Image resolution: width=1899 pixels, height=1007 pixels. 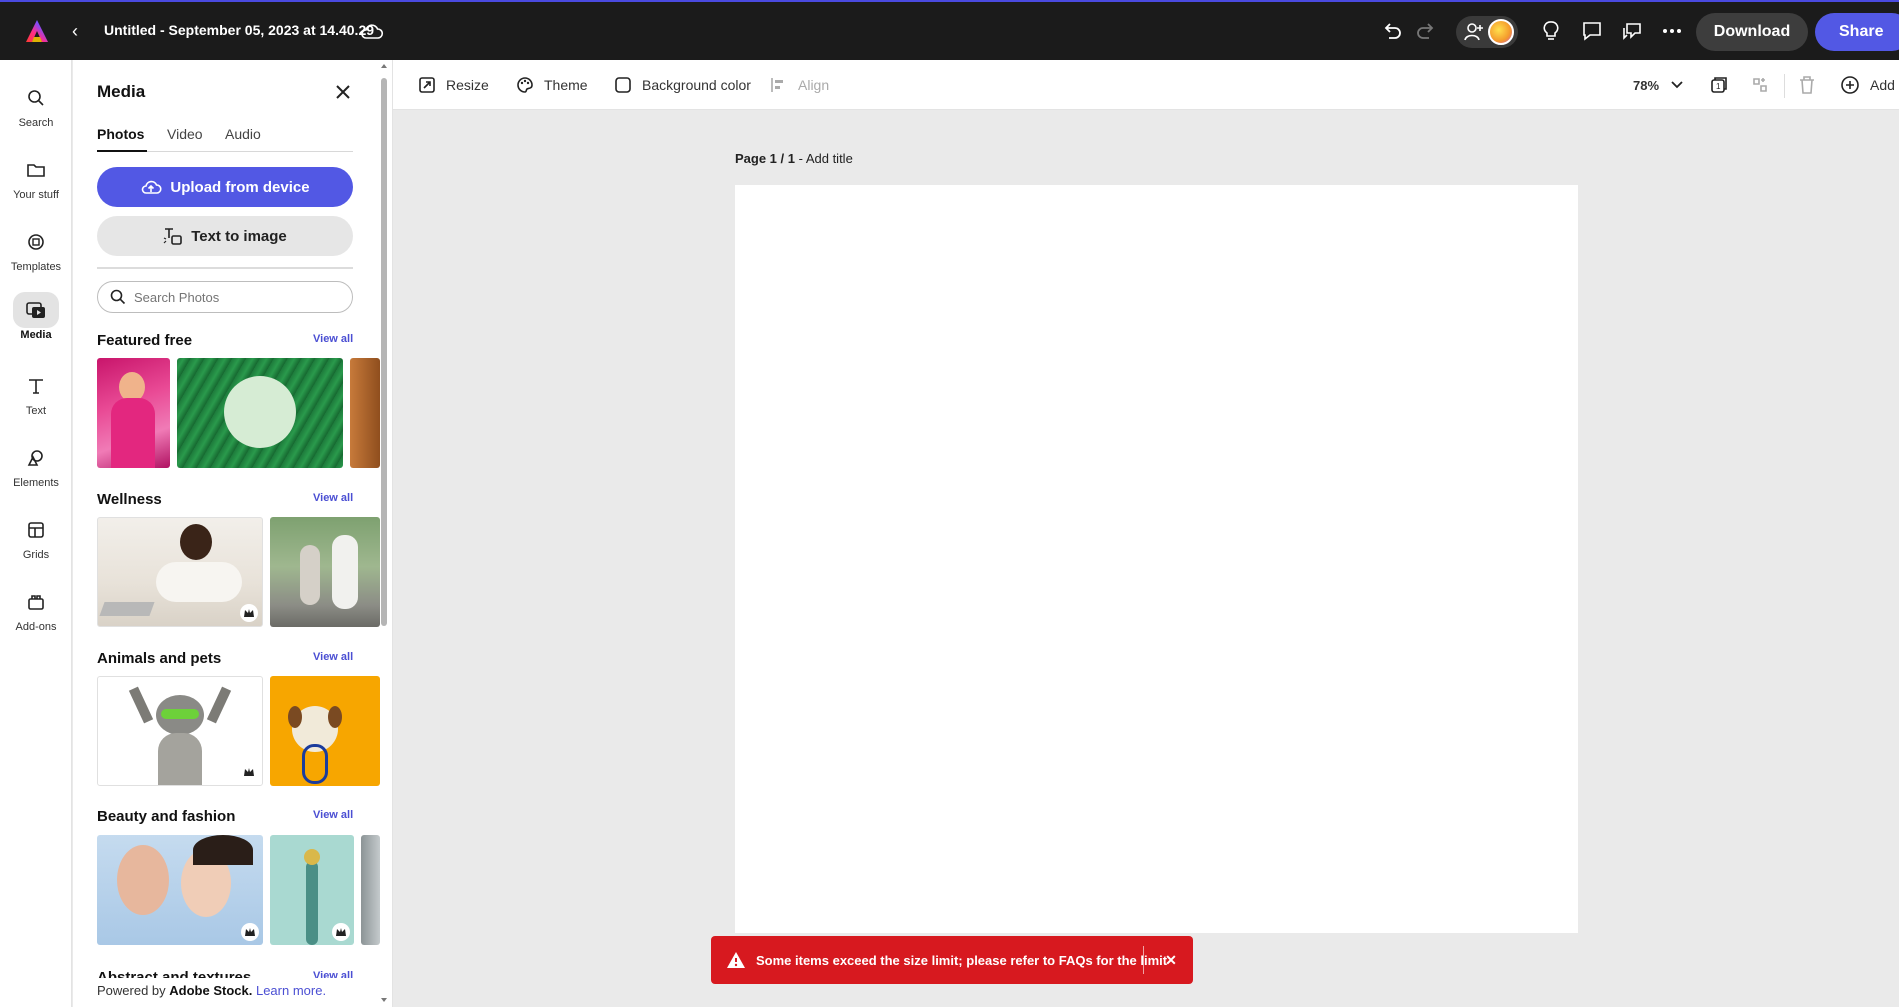 I want to click on text-to-image-label: Text to image, so click(x=239, y=236).